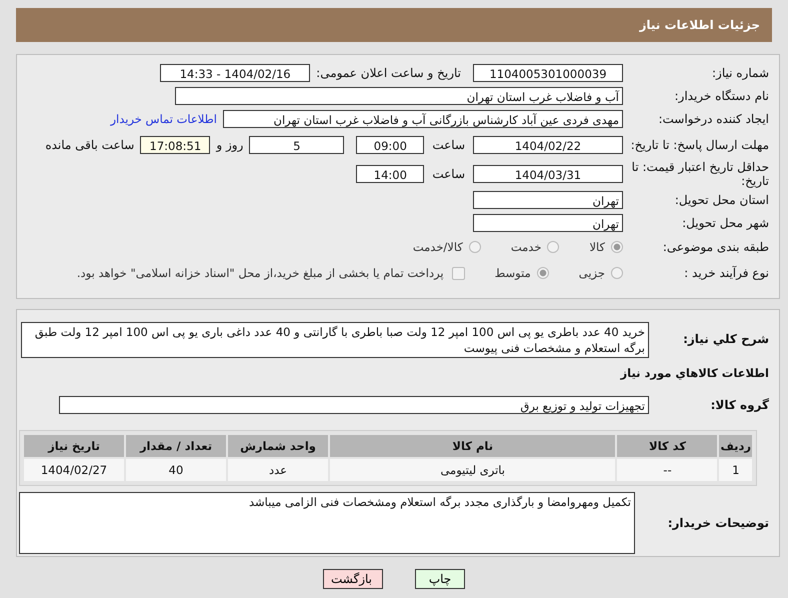 This screenshot has height=598, width=788. Describe the element at coordinates (278, 446) in the screenshot. I see `column-header: واحد شمارش` at that location.